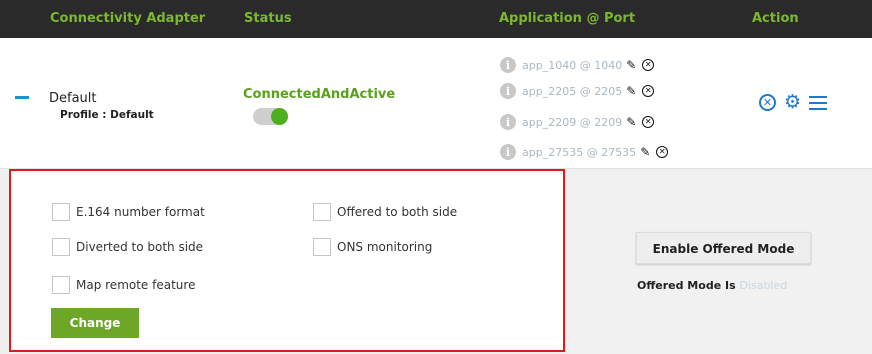  I want to click on app-port-text: app_1040 @ 1040, so click(572, 65).